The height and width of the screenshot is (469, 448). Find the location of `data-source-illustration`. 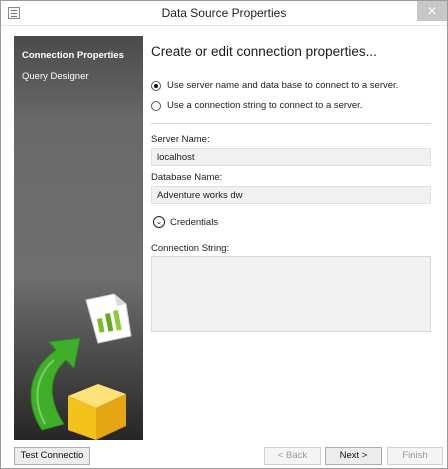

data-source-illustration is located at coordinates (81, 366).